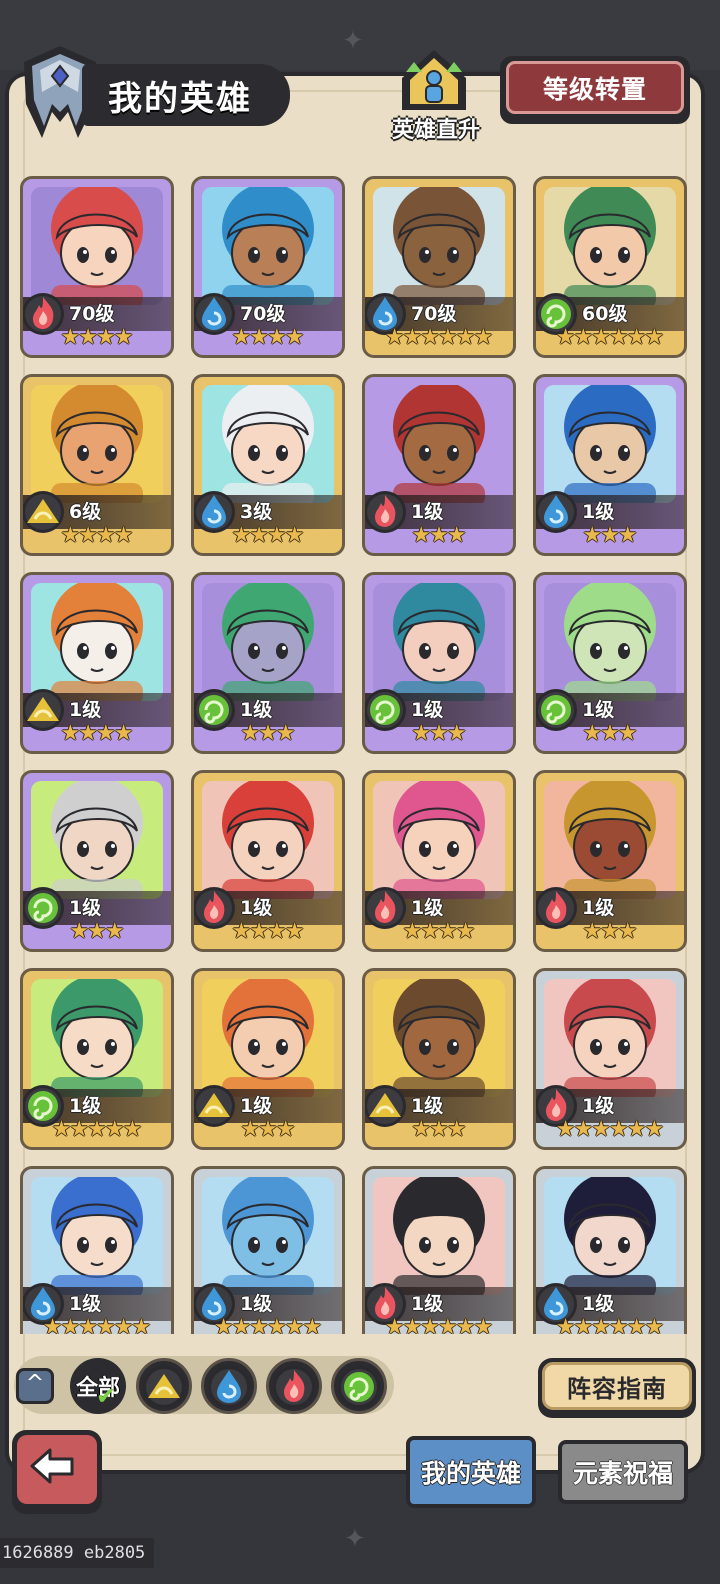 Image resolution: width=720 pixels, height=1584 pixels. Describe the element at coordinates (436, 128) in the screenshot. I see `hero-rise-label: 英雄直升` at that location.